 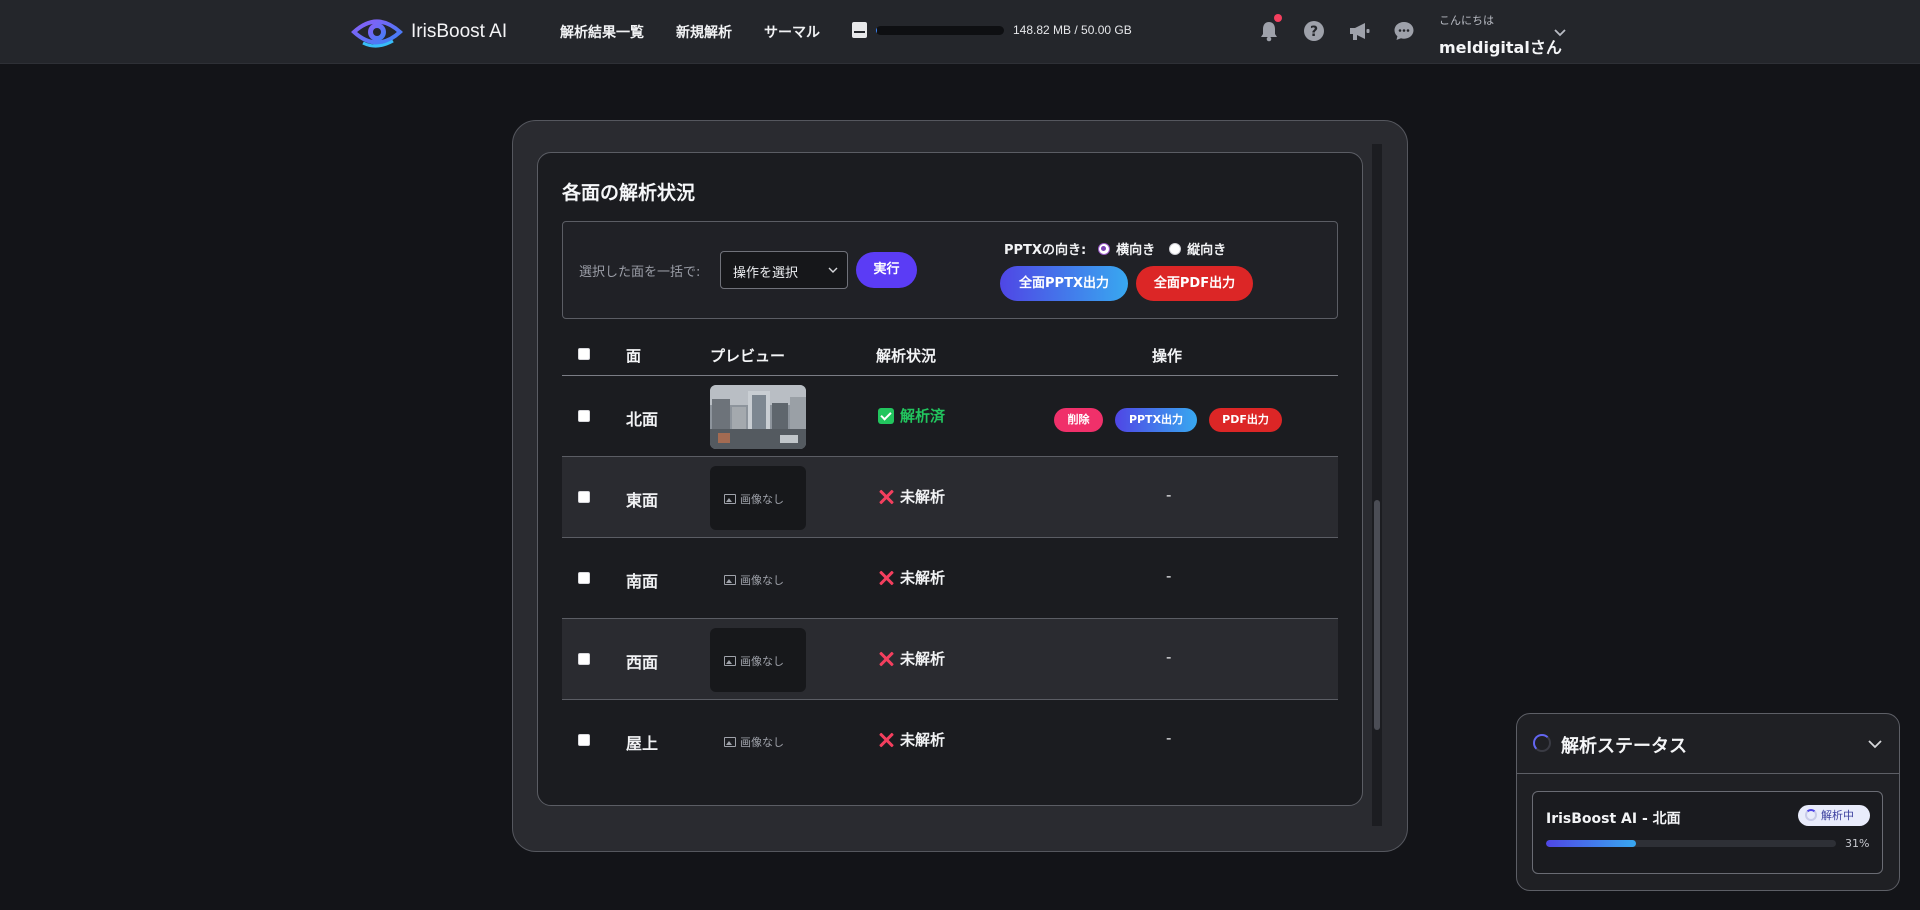 What do you see at coordinates (886, 270) in the screenshot?
I see `run-button: 実行` at bounding box center [886, 270].